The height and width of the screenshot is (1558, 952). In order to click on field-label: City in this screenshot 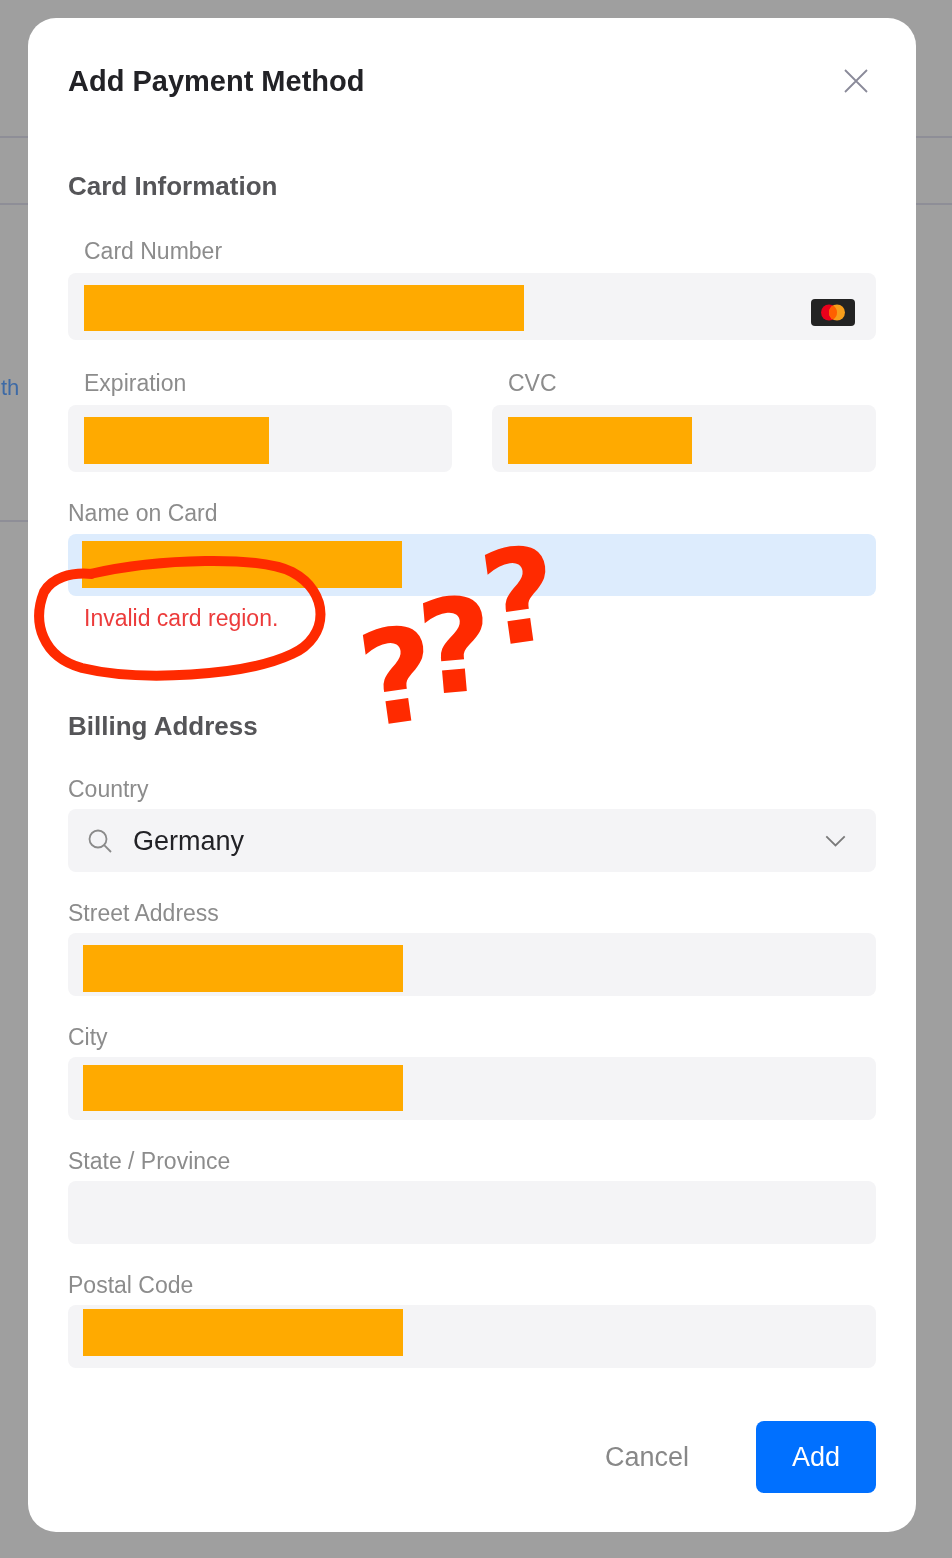, I will do `click(88, 1037)`.